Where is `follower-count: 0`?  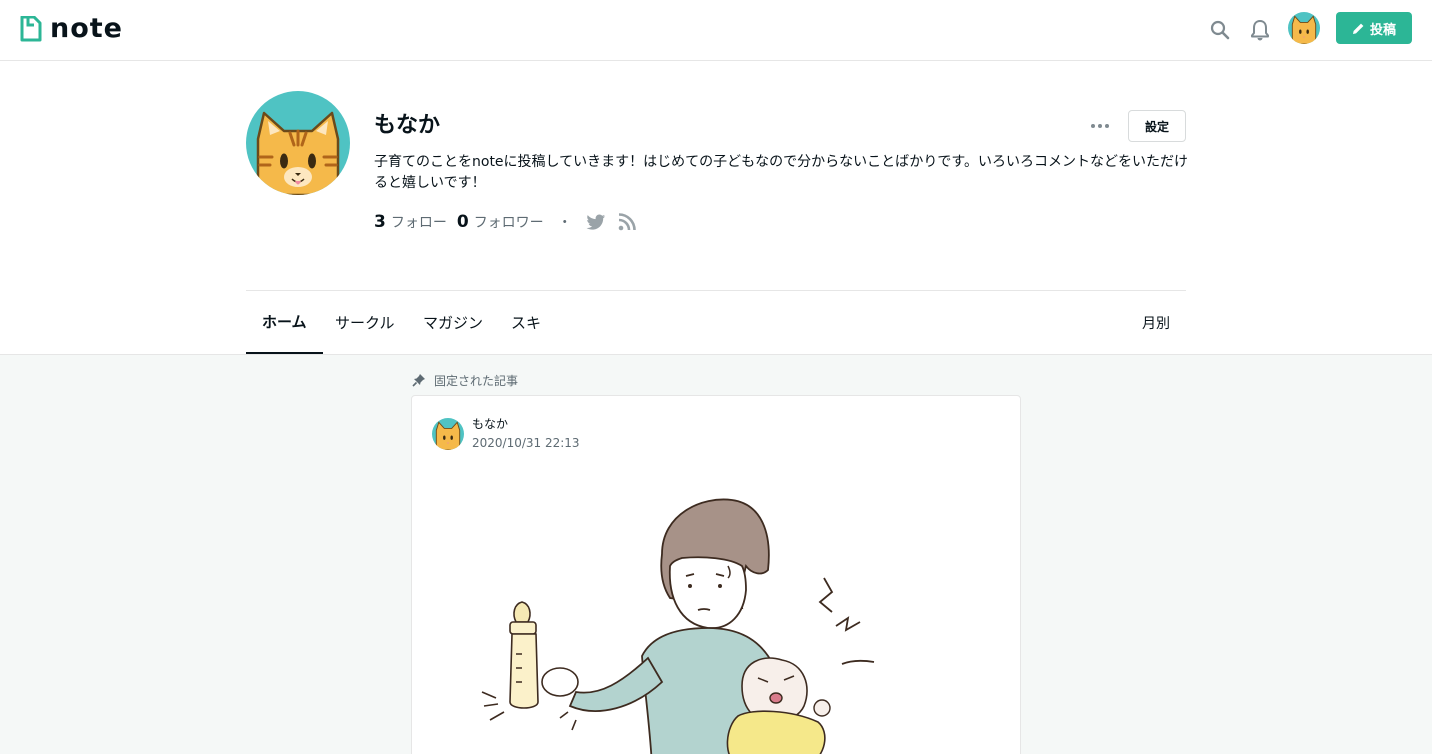
follower-count: 0 is located at coordinates (463, 222).